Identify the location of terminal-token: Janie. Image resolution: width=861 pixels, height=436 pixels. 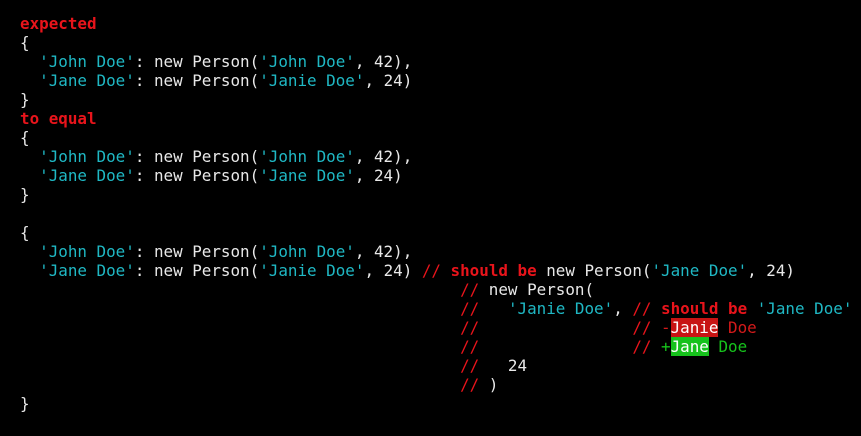
(694, 327).